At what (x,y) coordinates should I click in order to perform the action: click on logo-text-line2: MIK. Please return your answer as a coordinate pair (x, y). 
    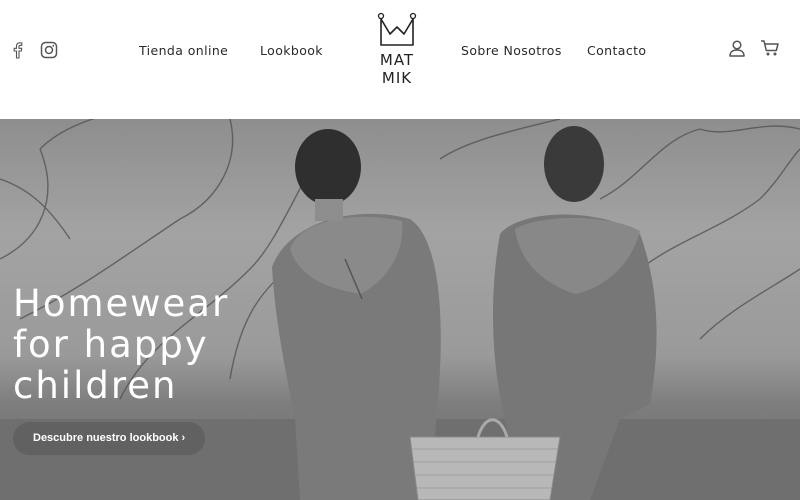
    Looking at the image, I should click on (397, 78).